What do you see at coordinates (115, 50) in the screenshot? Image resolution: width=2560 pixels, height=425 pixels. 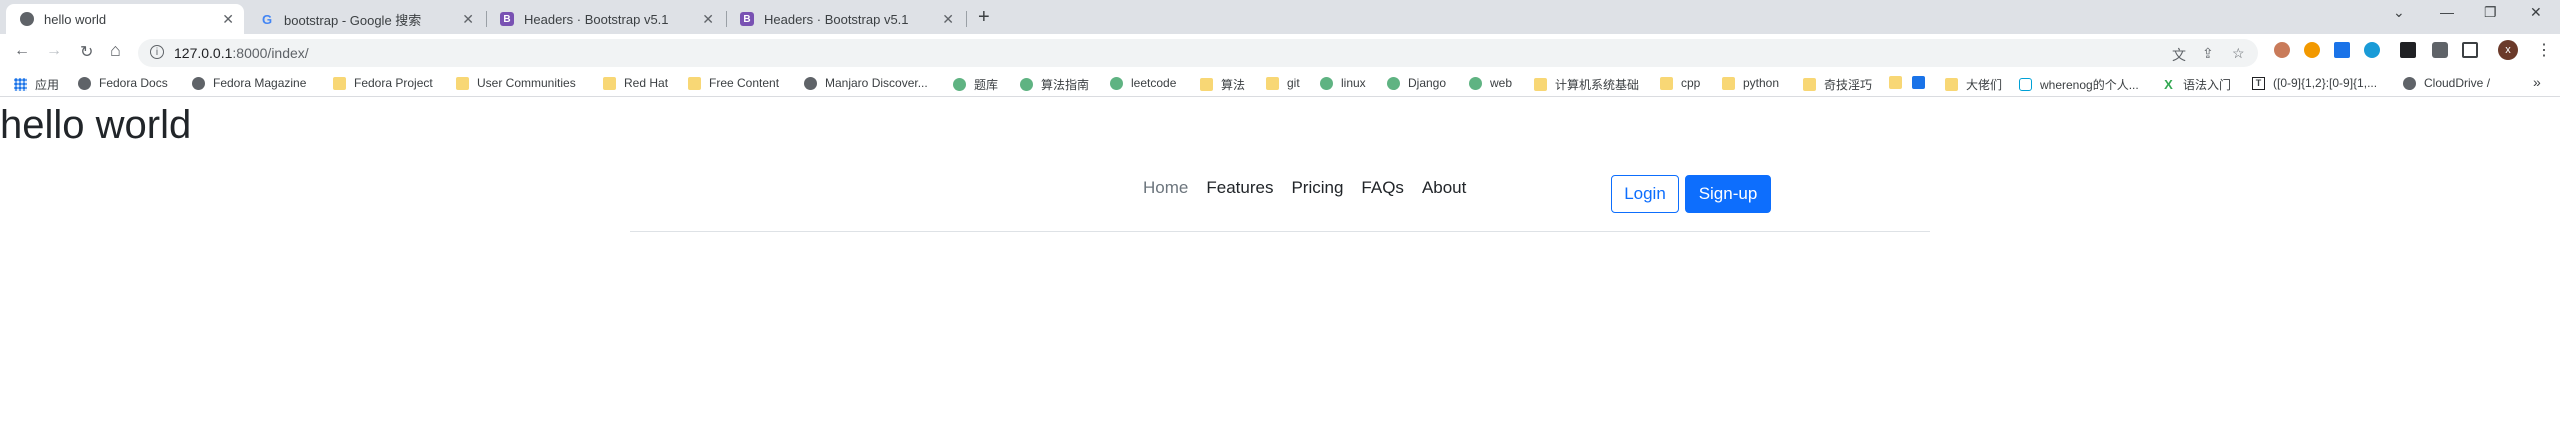 I see `home-button: ⌂` at bounding box center [115, 50].